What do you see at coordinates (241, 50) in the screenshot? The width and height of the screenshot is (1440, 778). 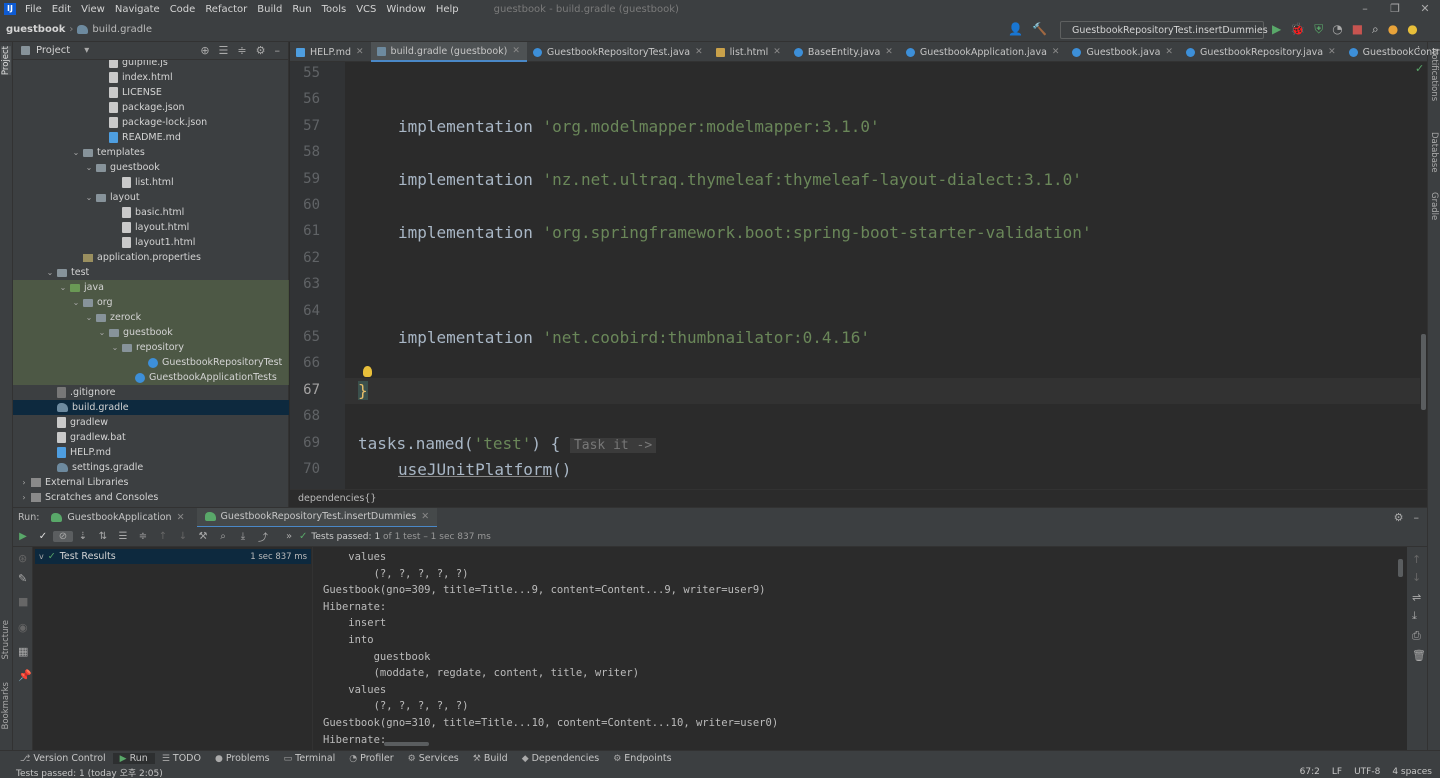 I see `collapse-all-icon: ≑` at bounding box center [241, 50].